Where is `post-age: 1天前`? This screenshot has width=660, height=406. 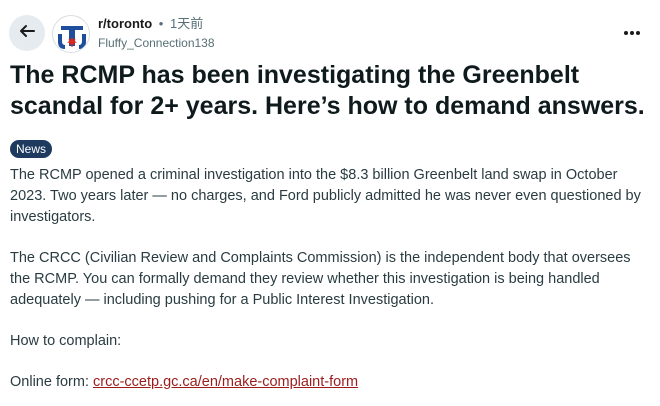 post-age: 1天前 is located at coordinates (186, 23).